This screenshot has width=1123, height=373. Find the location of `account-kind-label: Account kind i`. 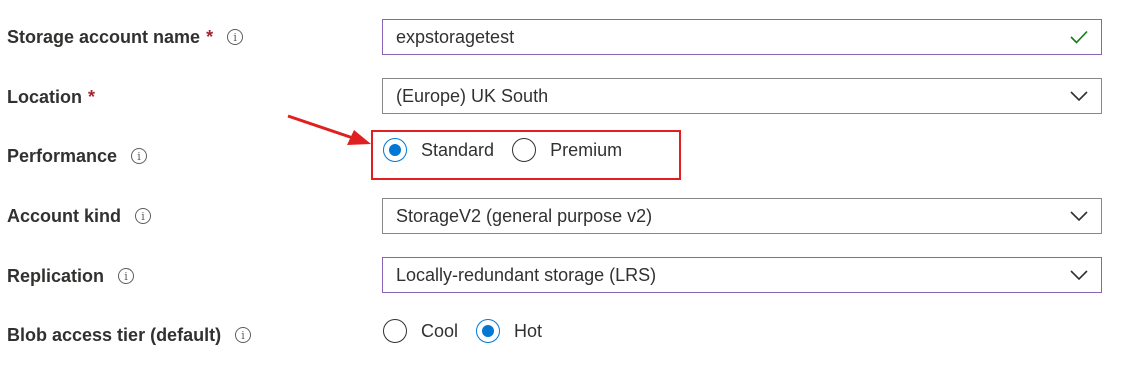

account-kind-label: Account kind i is located at coordinates (79, 216).